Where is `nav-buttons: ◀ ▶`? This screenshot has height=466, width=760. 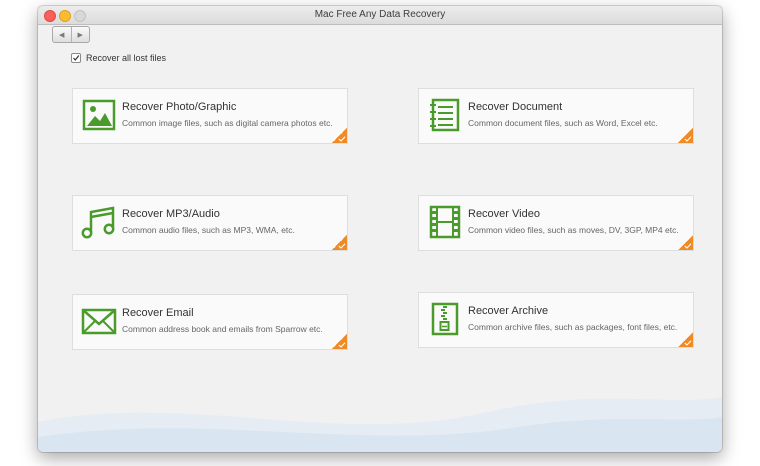 nav-buttons: ◀ ▶ is located at coordinates (71, 34).